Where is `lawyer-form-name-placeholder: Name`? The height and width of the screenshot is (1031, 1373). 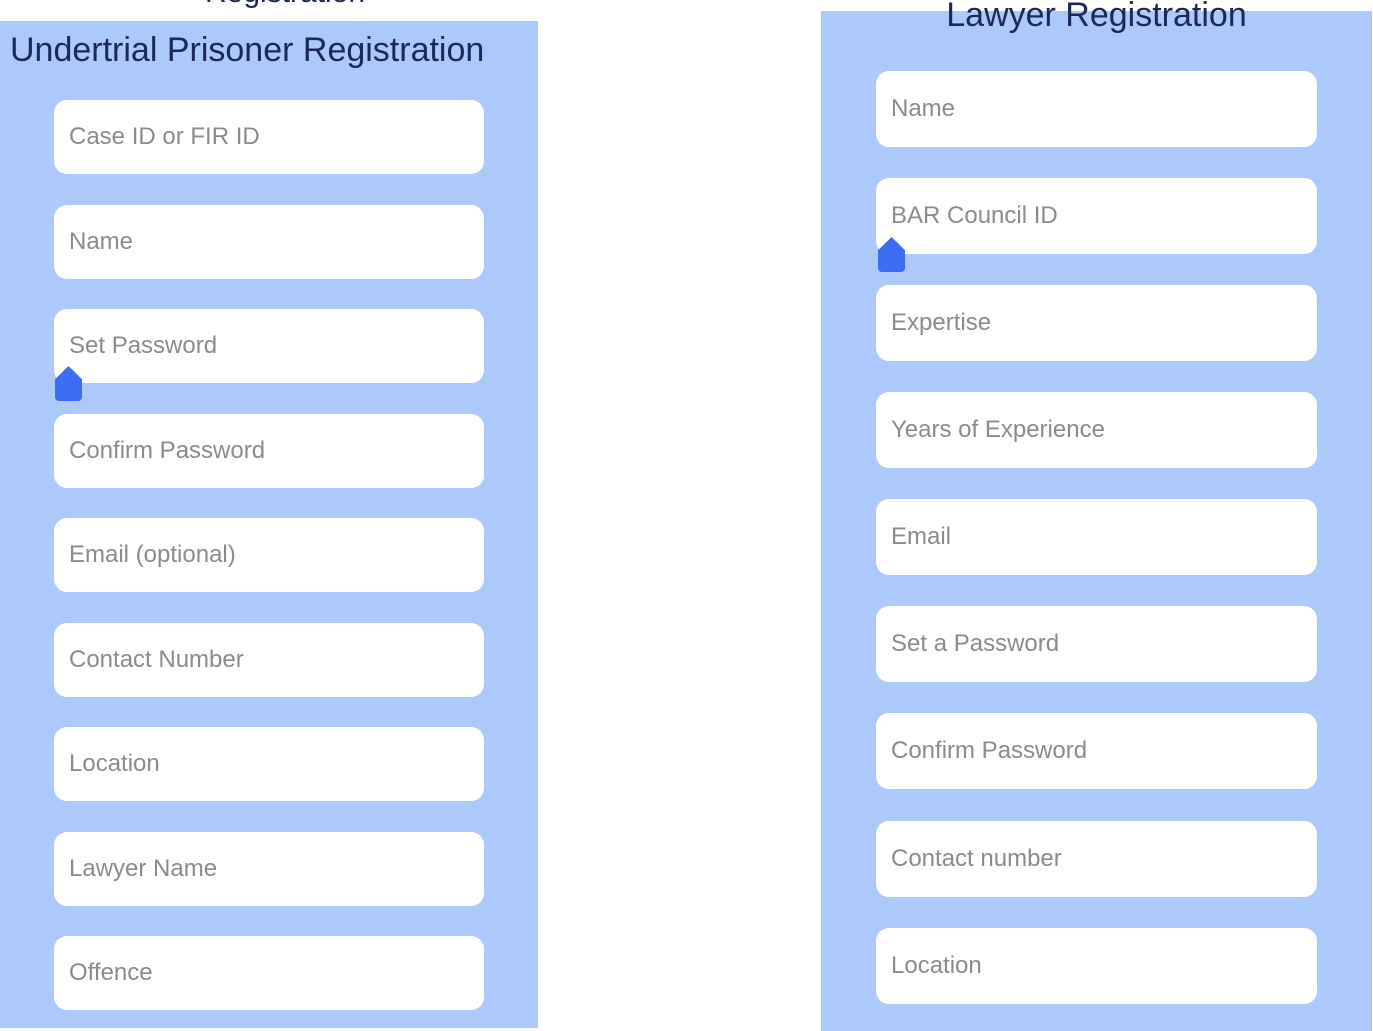
lawyer-form-name-placeholder: Name is located at coordinates (923, 108).